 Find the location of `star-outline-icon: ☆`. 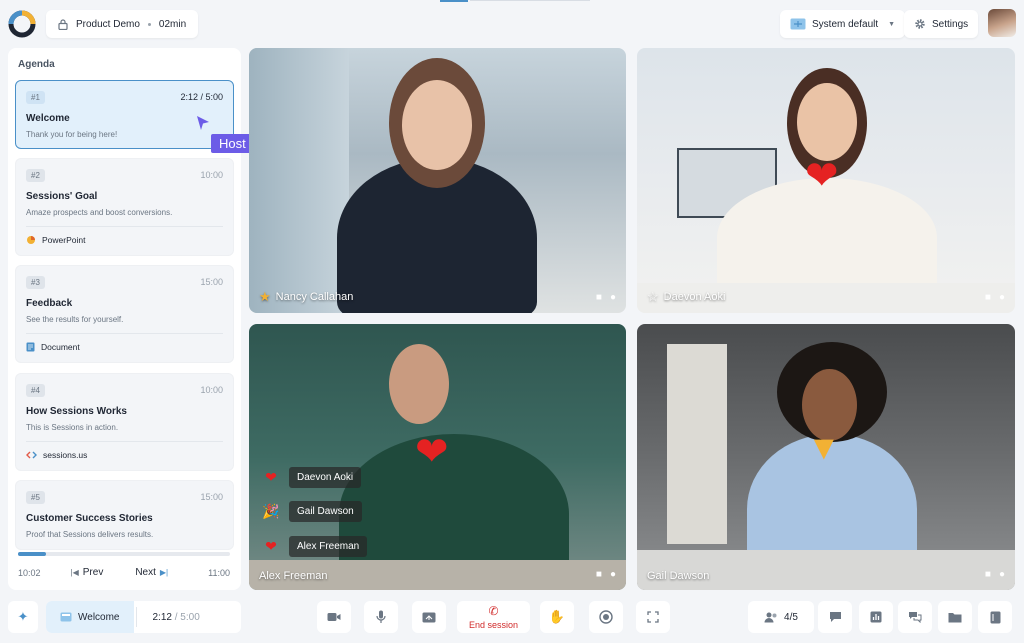

star-outline-icon: ☆ is located at coordinates (653, 297).